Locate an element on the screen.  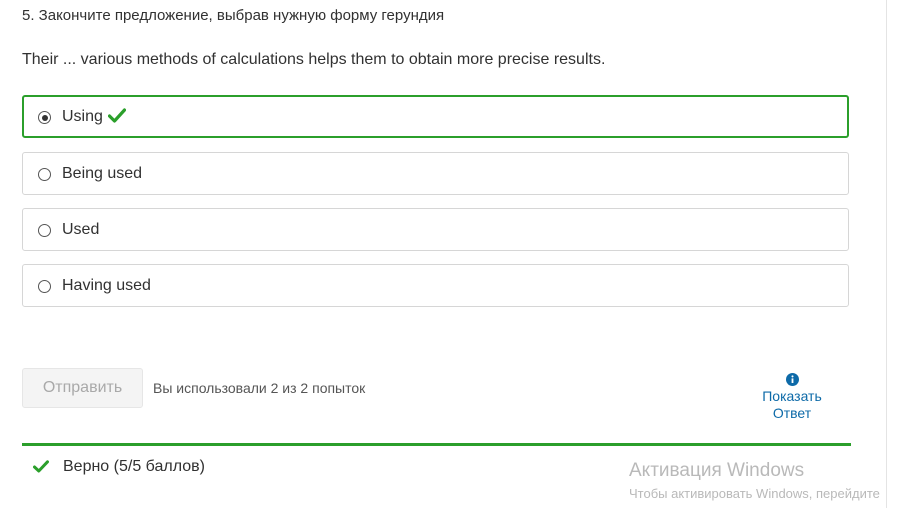
option-label: Being used is located at coordinates (102, 173).